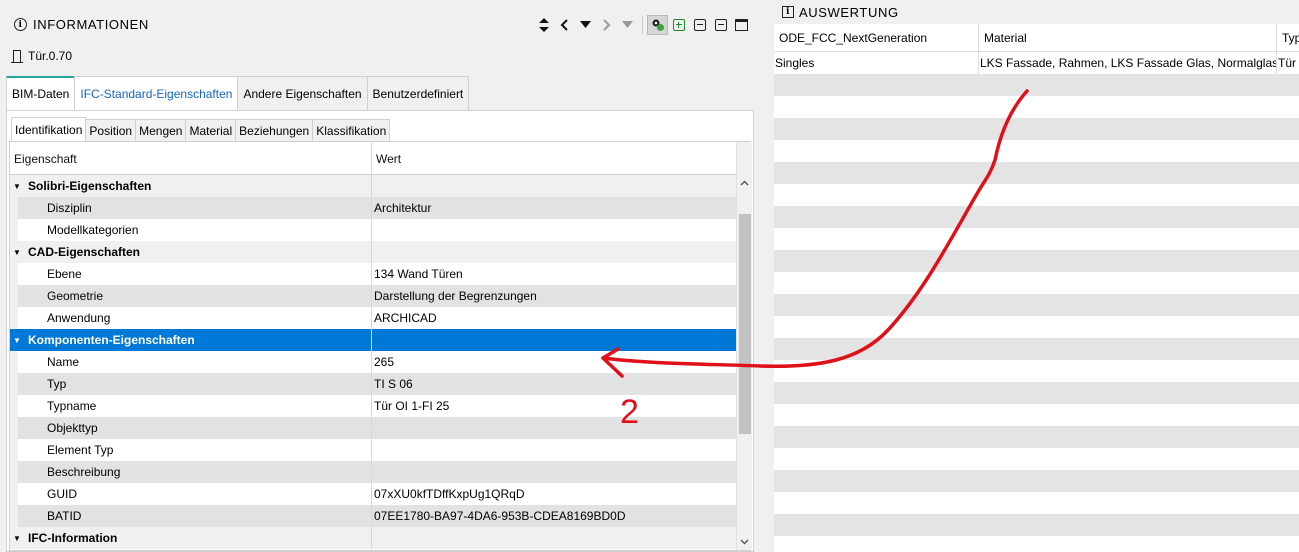  I want to click on property-name: Disziplin, so click(69, 208).